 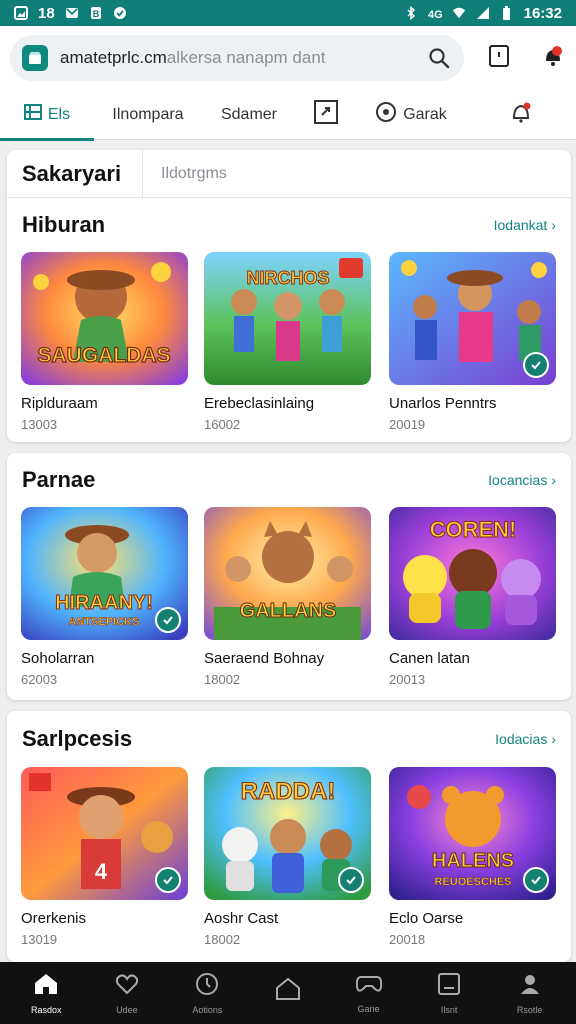 I want to click on game-thumbnail: SAUGALDAS, so click(x=104, y=318).